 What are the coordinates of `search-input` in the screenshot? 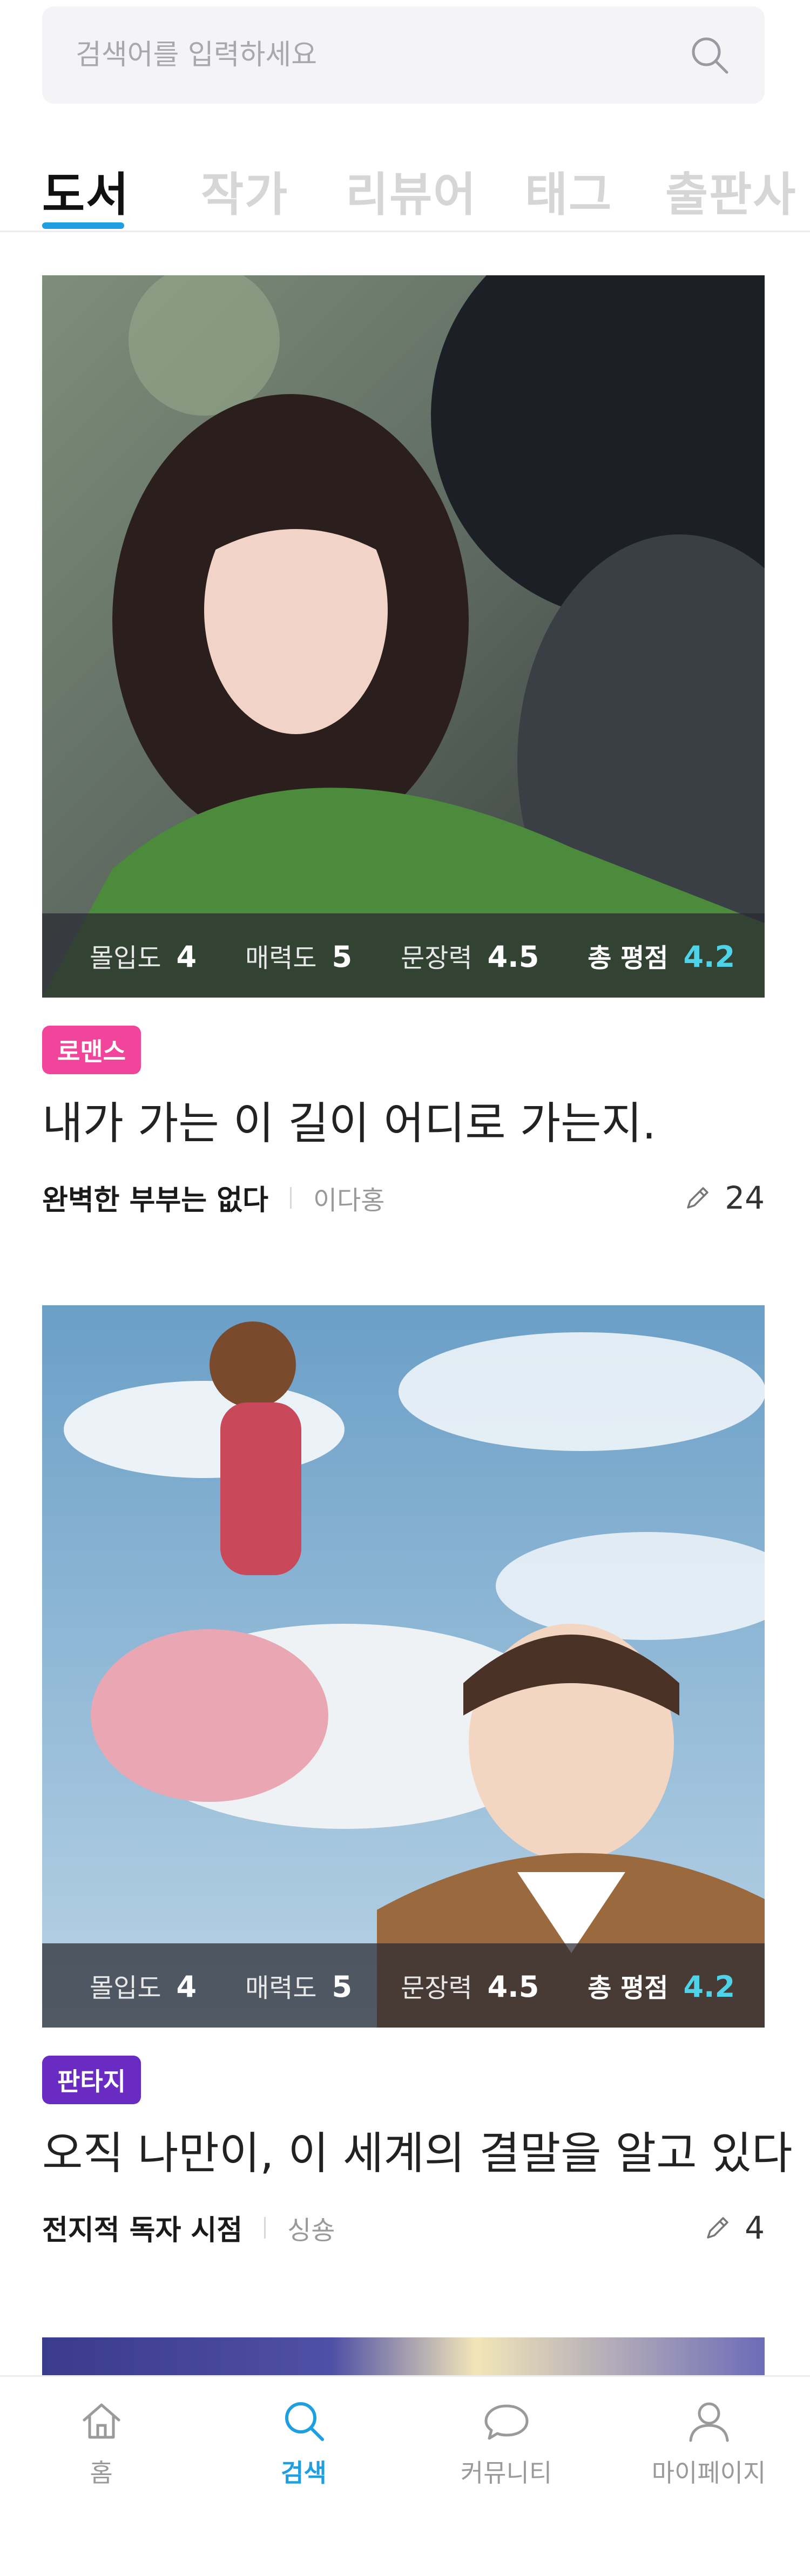 It's located at (381, 55).